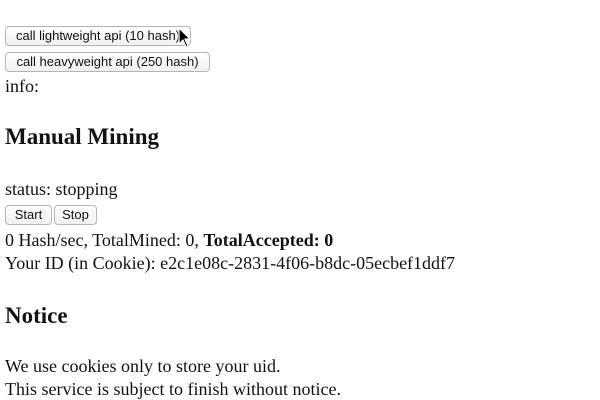 This screenshot has width=600, height=400. What do you see at coordinates (98, 36) in the screenshot?
I see `call-lightweight-api-button: call lightweight api (10 hash)` at bounding box center [98, 36].